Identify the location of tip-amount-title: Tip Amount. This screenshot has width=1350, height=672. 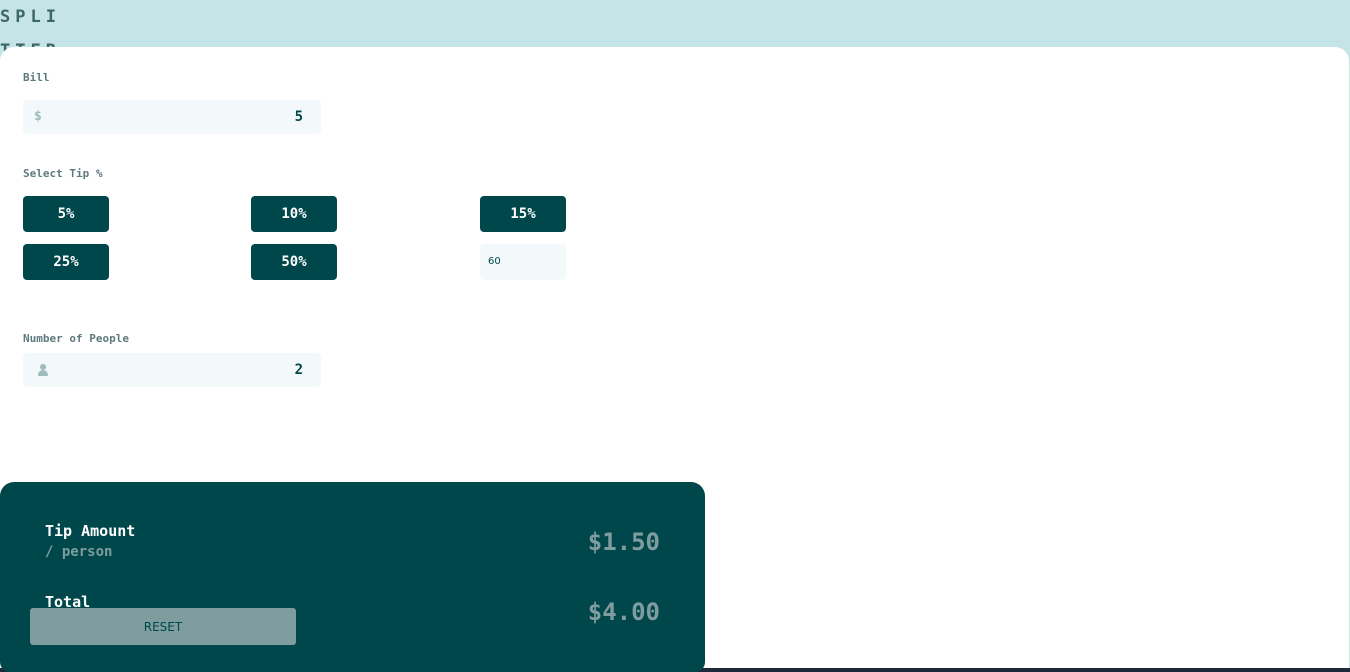
(90, 531).